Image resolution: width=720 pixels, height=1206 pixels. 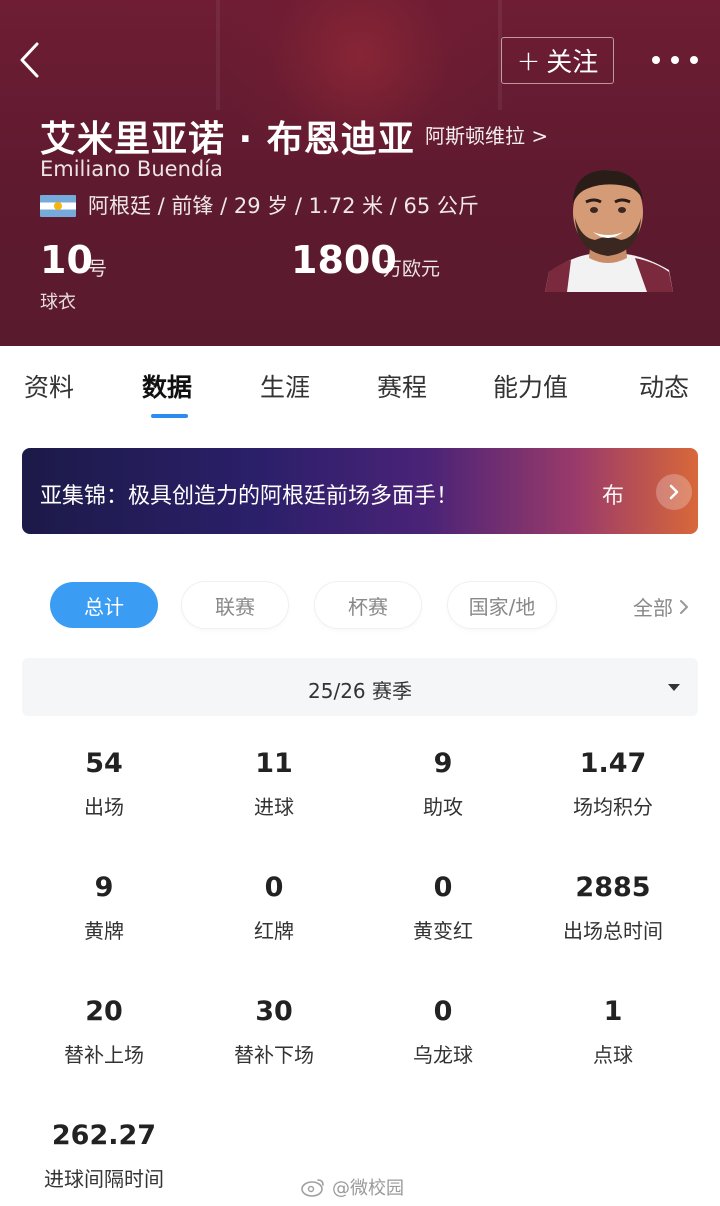 I want to click on stat-points-per-game: 1.47 场均积分, so click(x=613, y=784).